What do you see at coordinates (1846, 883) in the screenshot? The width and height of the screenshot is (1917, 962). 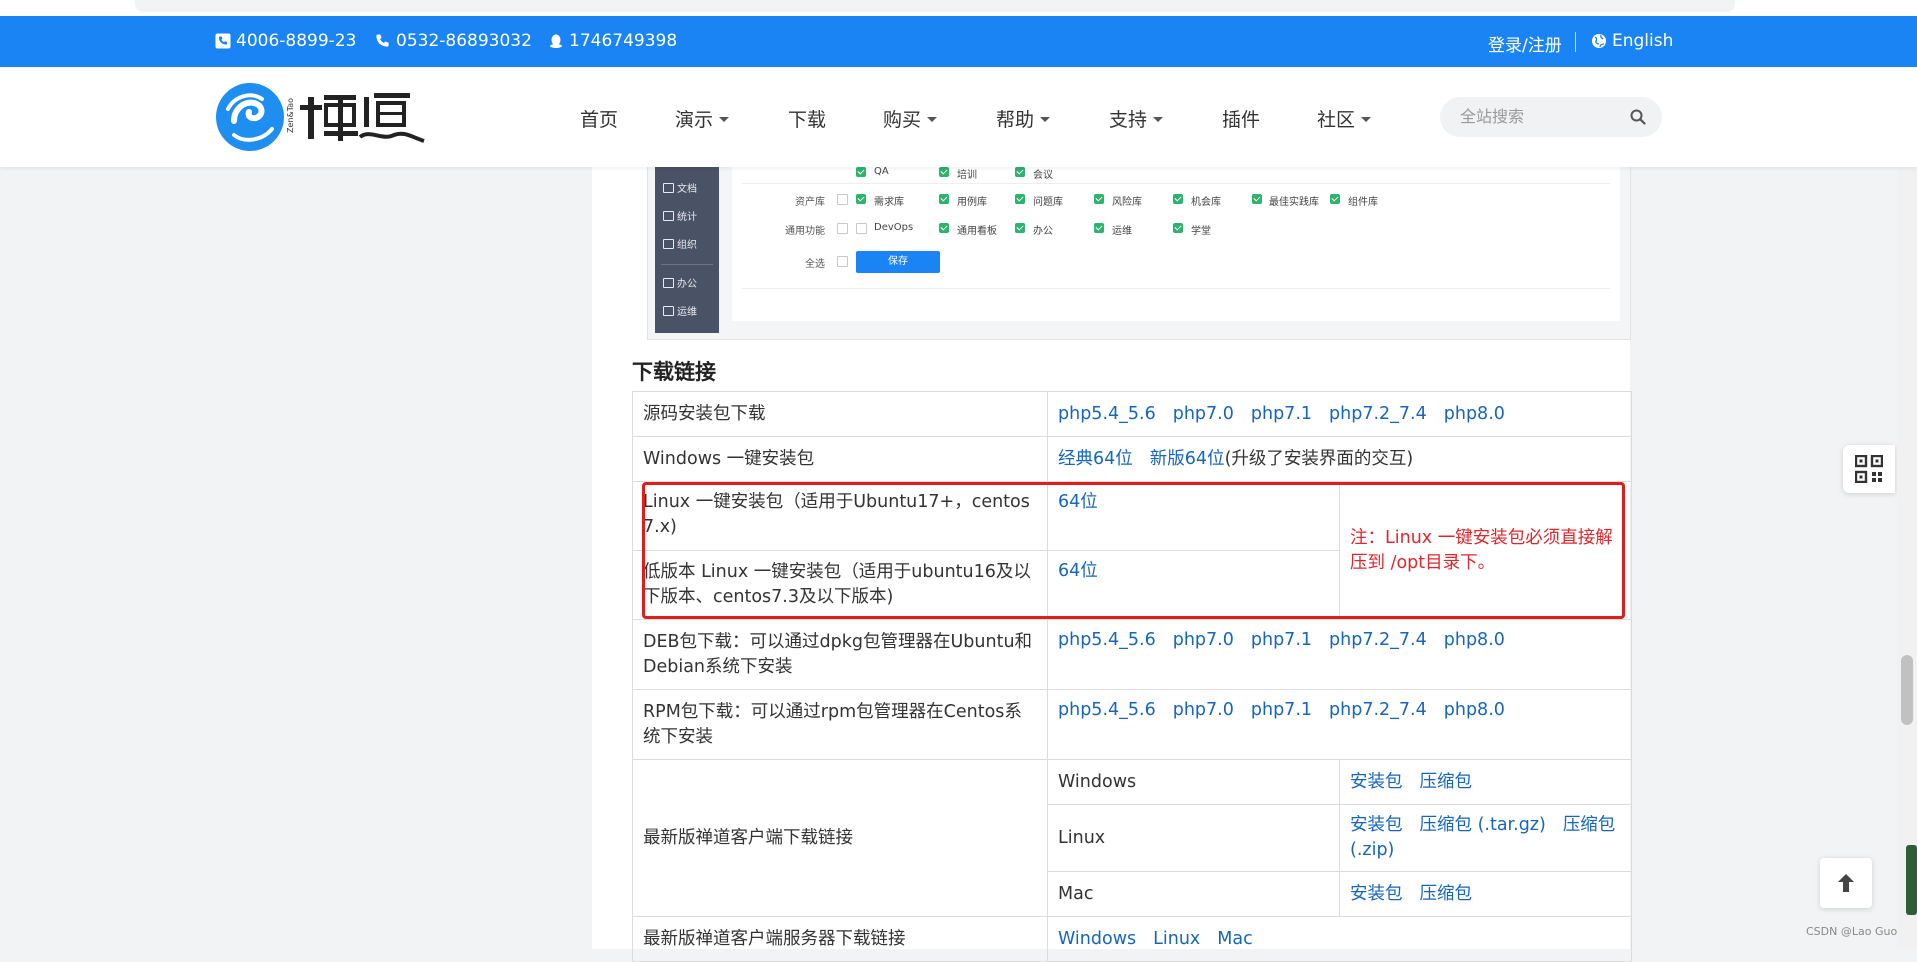 I see `back-to-top-button` at bounding box center [1846, 883].